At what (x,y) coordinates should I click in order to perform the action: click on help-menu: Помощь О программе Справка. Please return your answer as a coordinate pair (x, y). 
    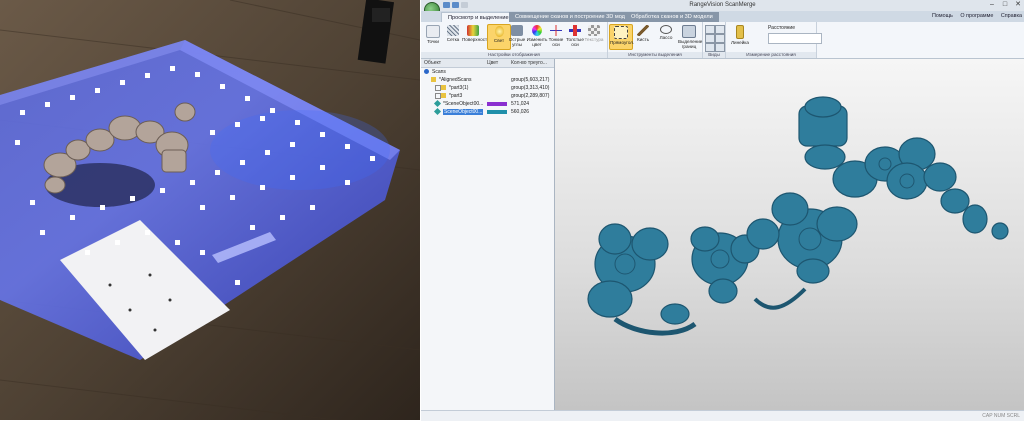
    Looking at the image, I should click on (974, 16).